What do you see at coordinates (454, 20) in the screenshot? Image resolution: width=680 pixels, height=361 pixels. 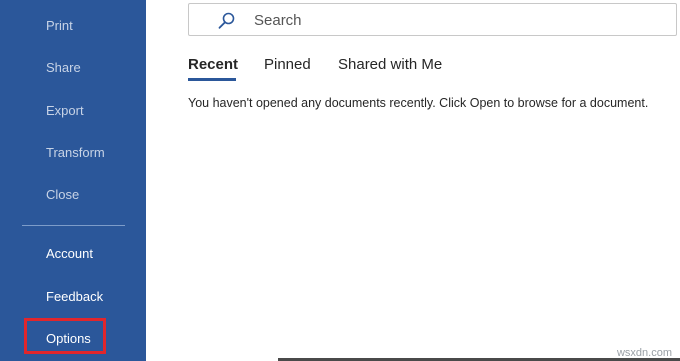 I see `search-input` at bounding box center [454, 20].